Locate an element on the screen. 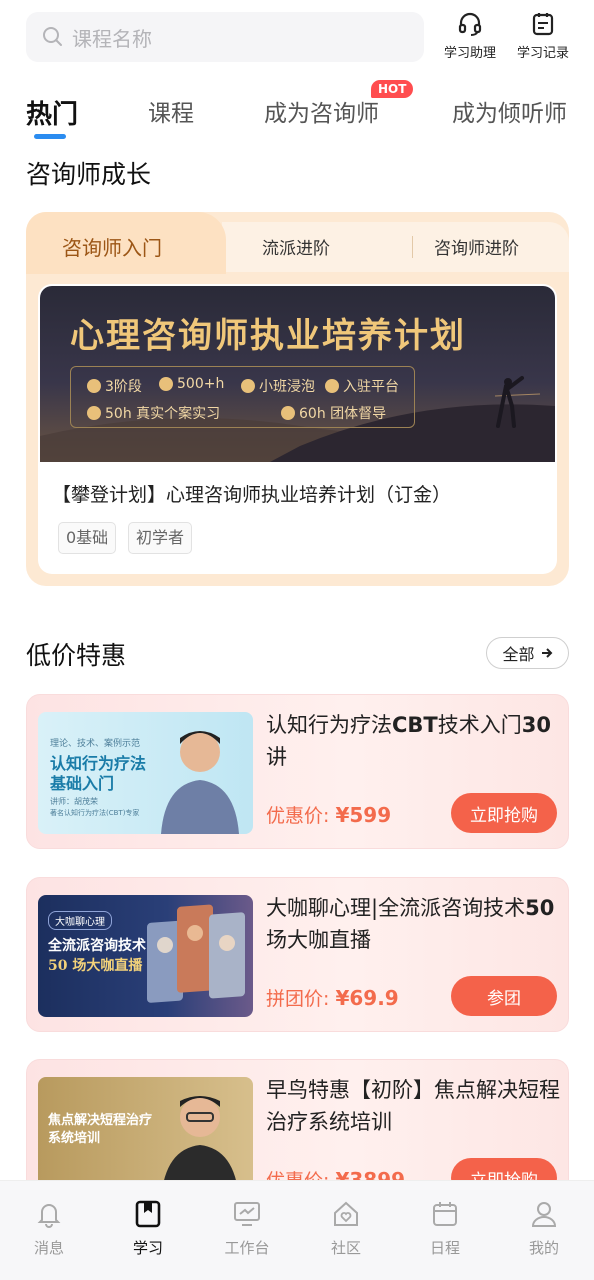 This screenshot has height=1280, width=594. nav-schedule-label: 日程 is located at coordinates (444, 1248).